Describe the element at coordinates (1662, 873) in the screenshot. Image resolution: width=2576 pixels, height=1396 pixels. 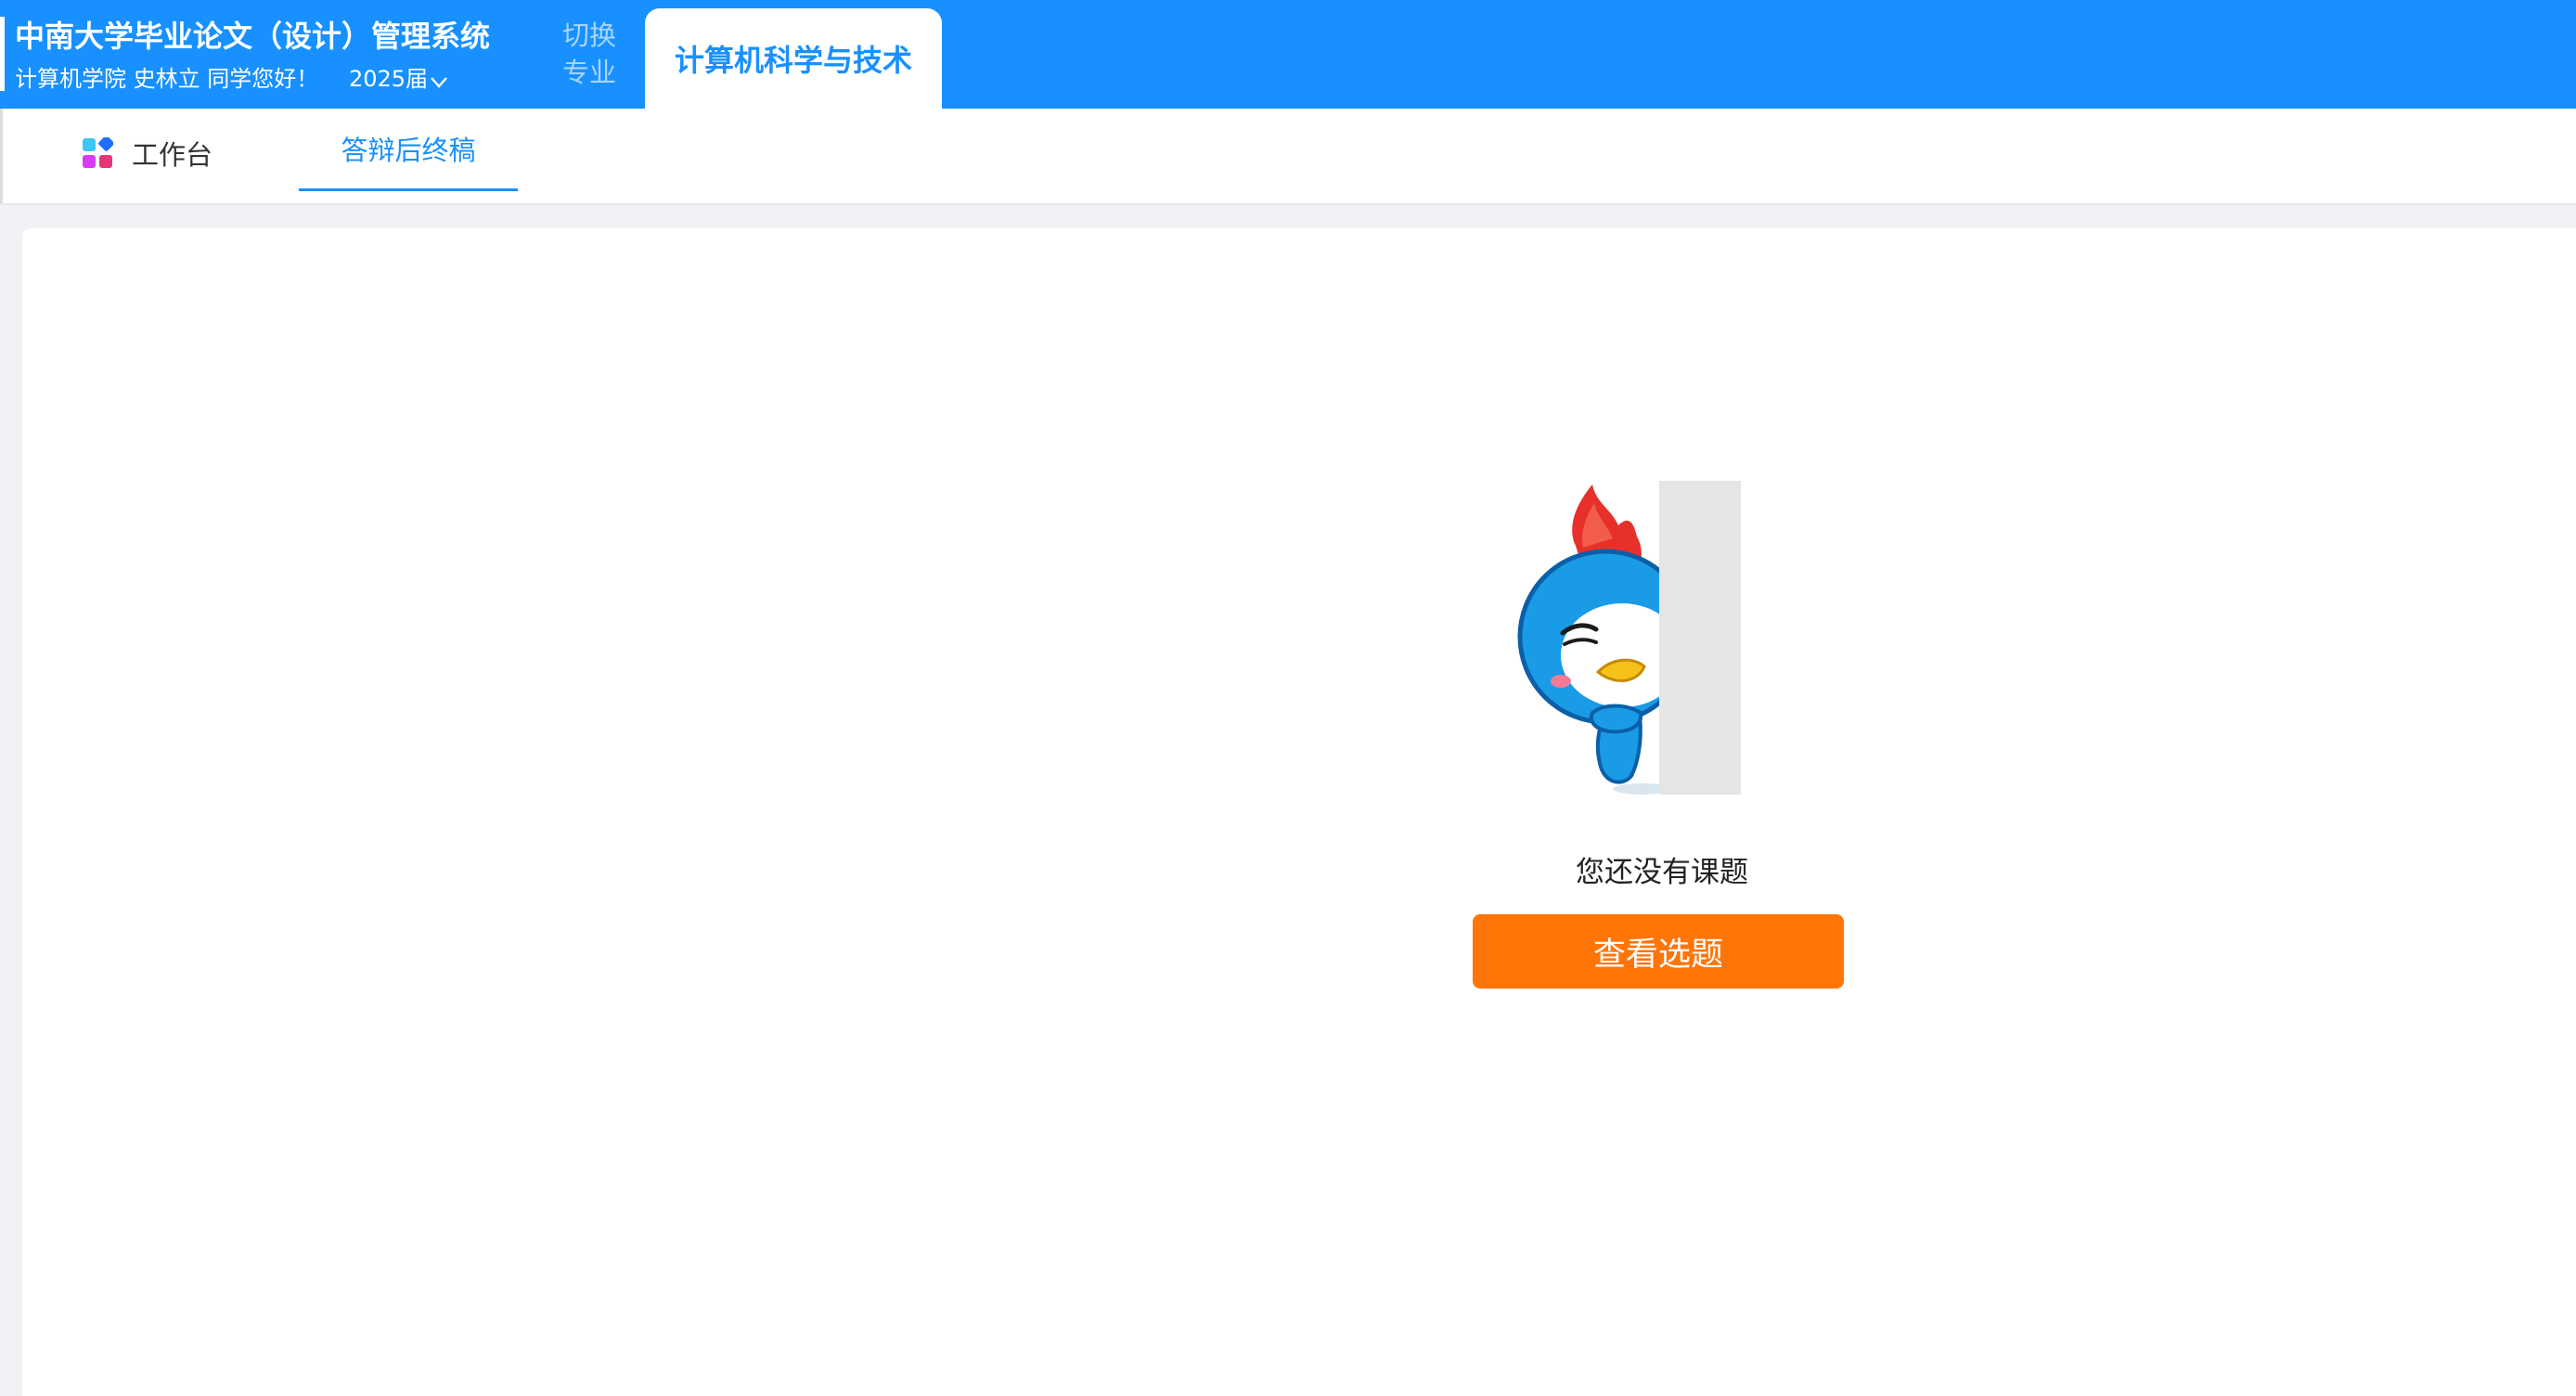
I see `empty-state-message: 您还没有课题` at that location.